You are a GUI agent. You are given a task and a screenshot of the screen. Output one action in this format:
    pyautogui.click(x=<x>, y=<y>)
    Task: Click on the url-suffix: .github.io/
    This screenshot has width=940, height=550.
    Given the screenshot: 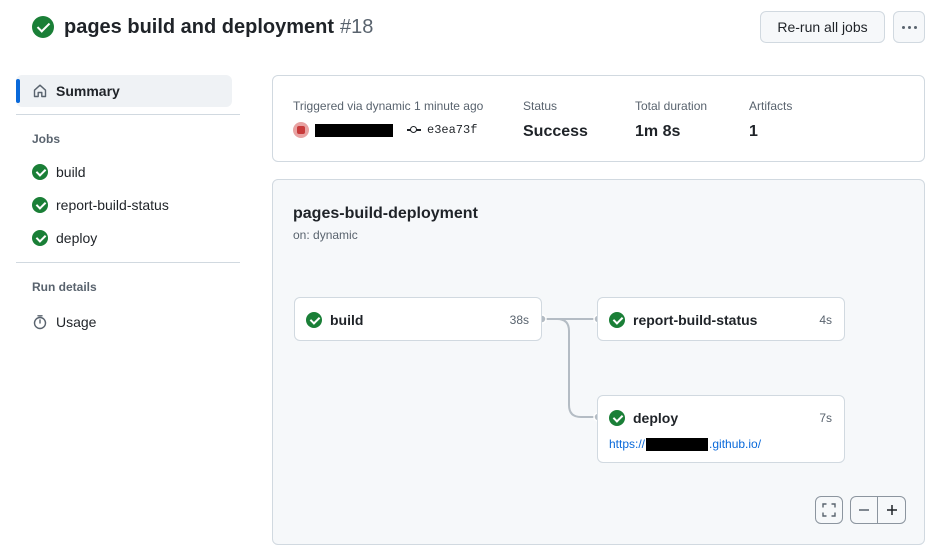 What is the action you would take?
    pyautogui.click(x=735, y=444)
    